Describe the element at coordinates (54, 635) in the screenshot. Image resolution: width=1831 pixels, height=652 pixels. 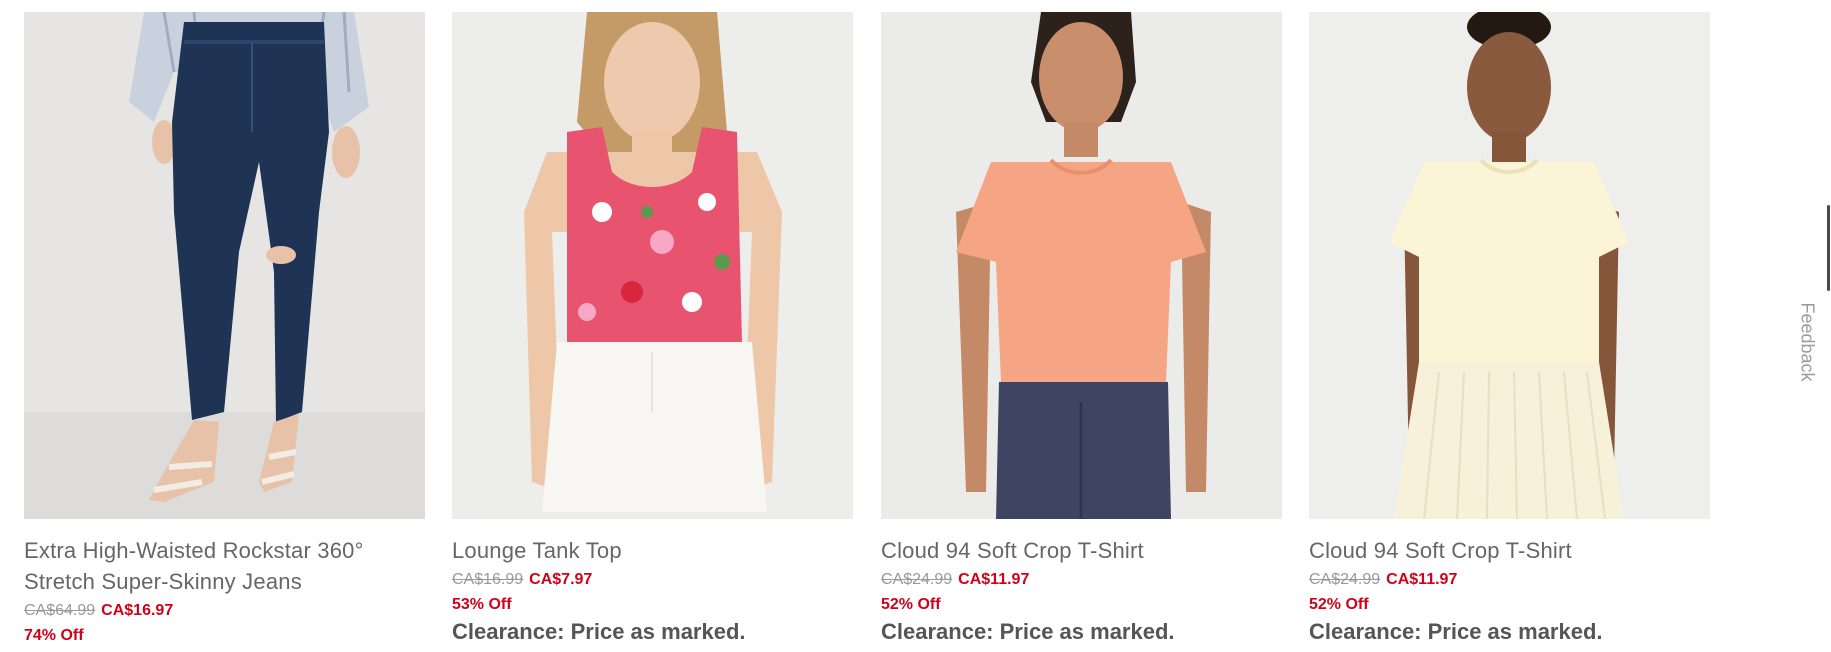
I see `discount-label: 74% Off` at that location.